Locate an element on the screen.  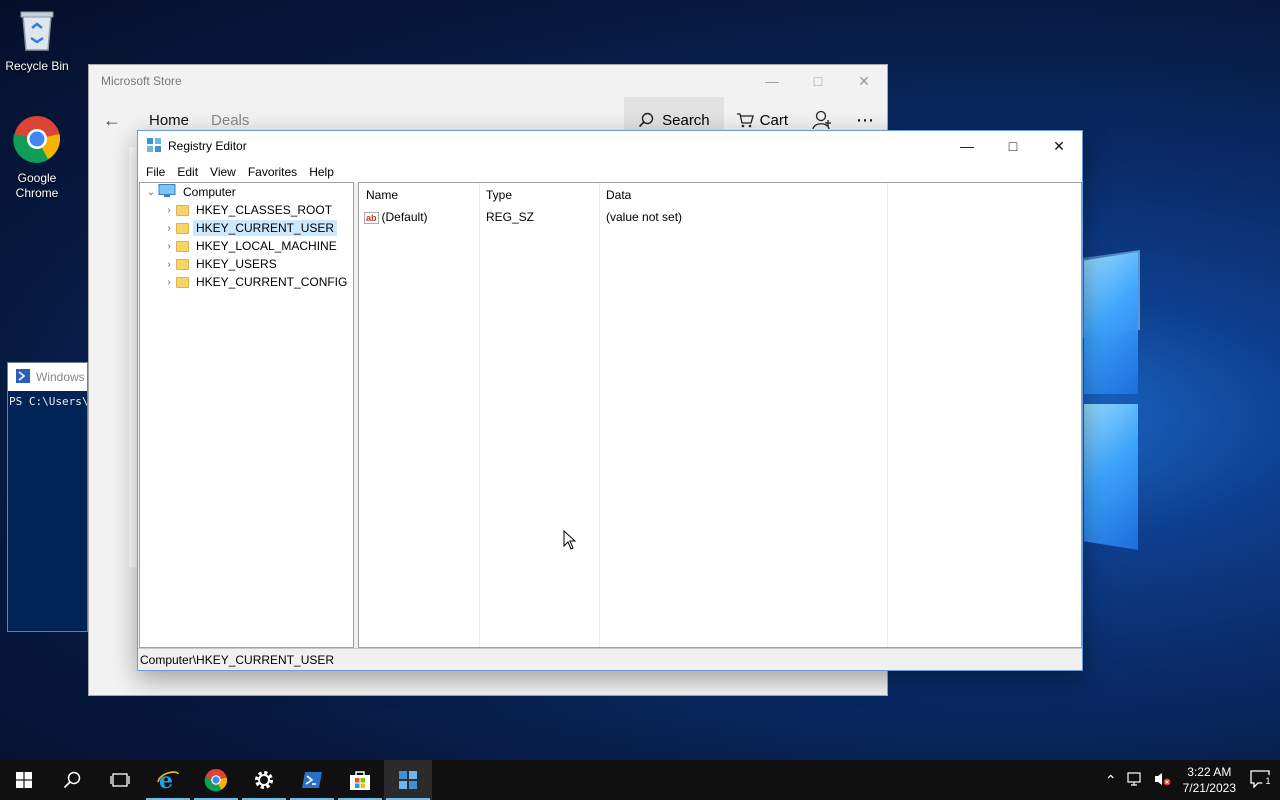
chrome-label: Google Chrome is located at coordinates (37, 185).